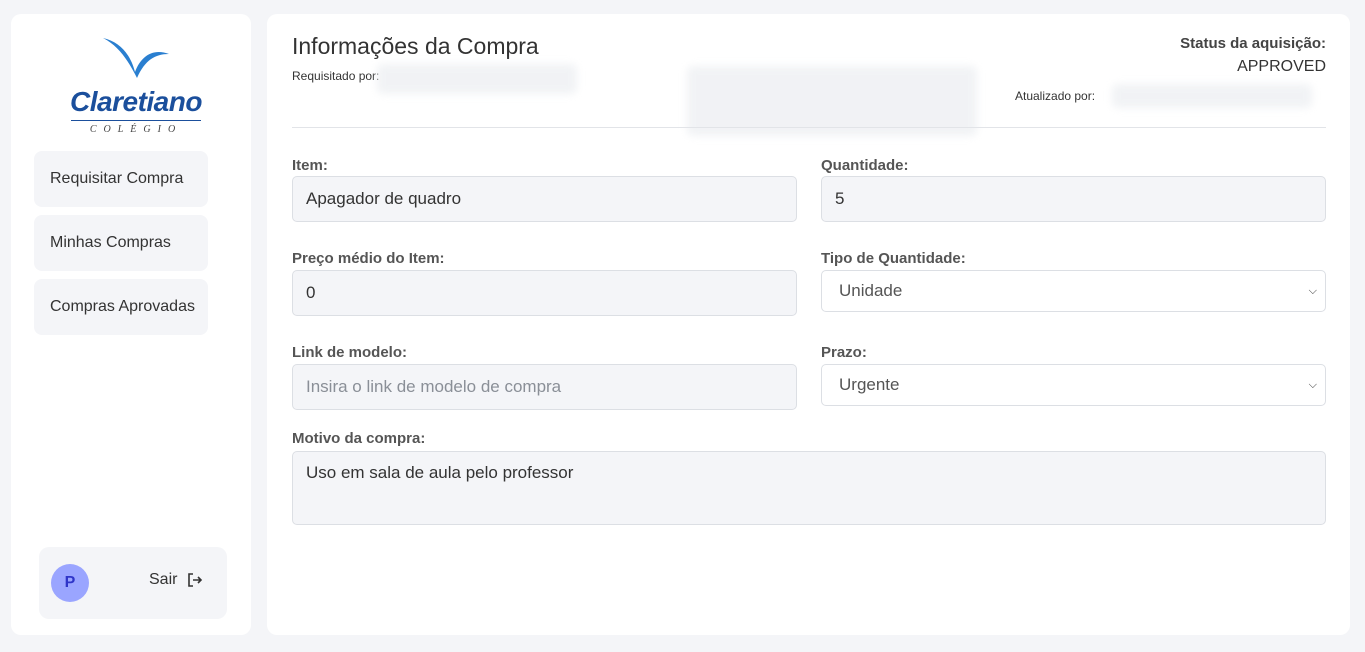 The image size is (1365, 652). I want to click on bird-logo-icon, so click(136, 58).